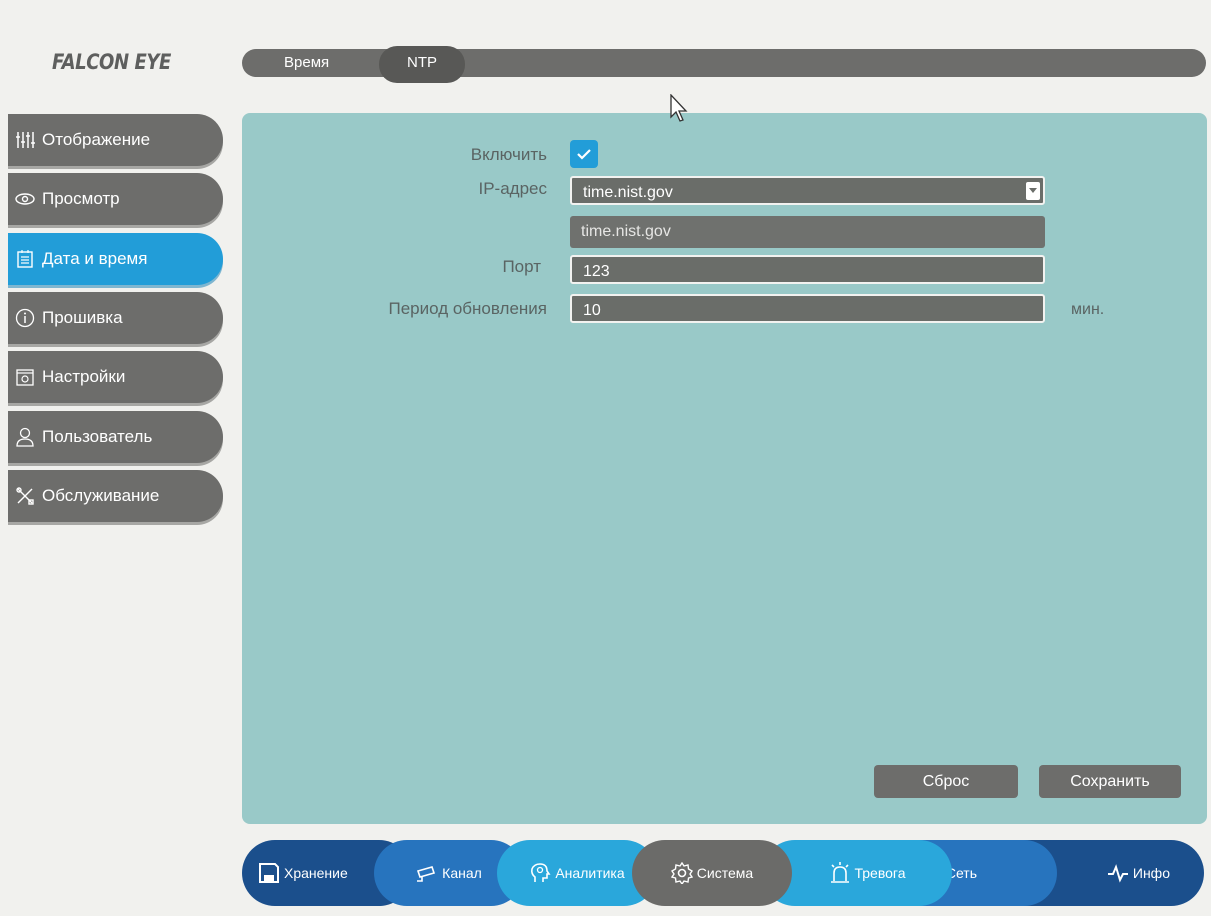 This screenshot has height=916, width=1211. What do you see at coordinates (81, 198) in the screenshot?
I see `sidebar-item-label: Просмотр` at bounding box center [81, 198].